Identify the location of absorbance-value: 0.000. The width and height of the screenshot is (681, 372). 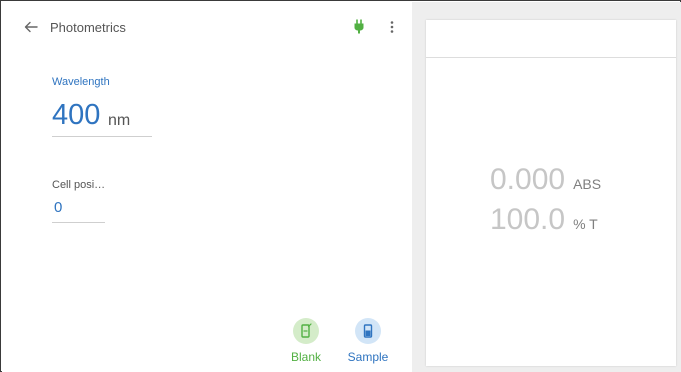
(528, 179).